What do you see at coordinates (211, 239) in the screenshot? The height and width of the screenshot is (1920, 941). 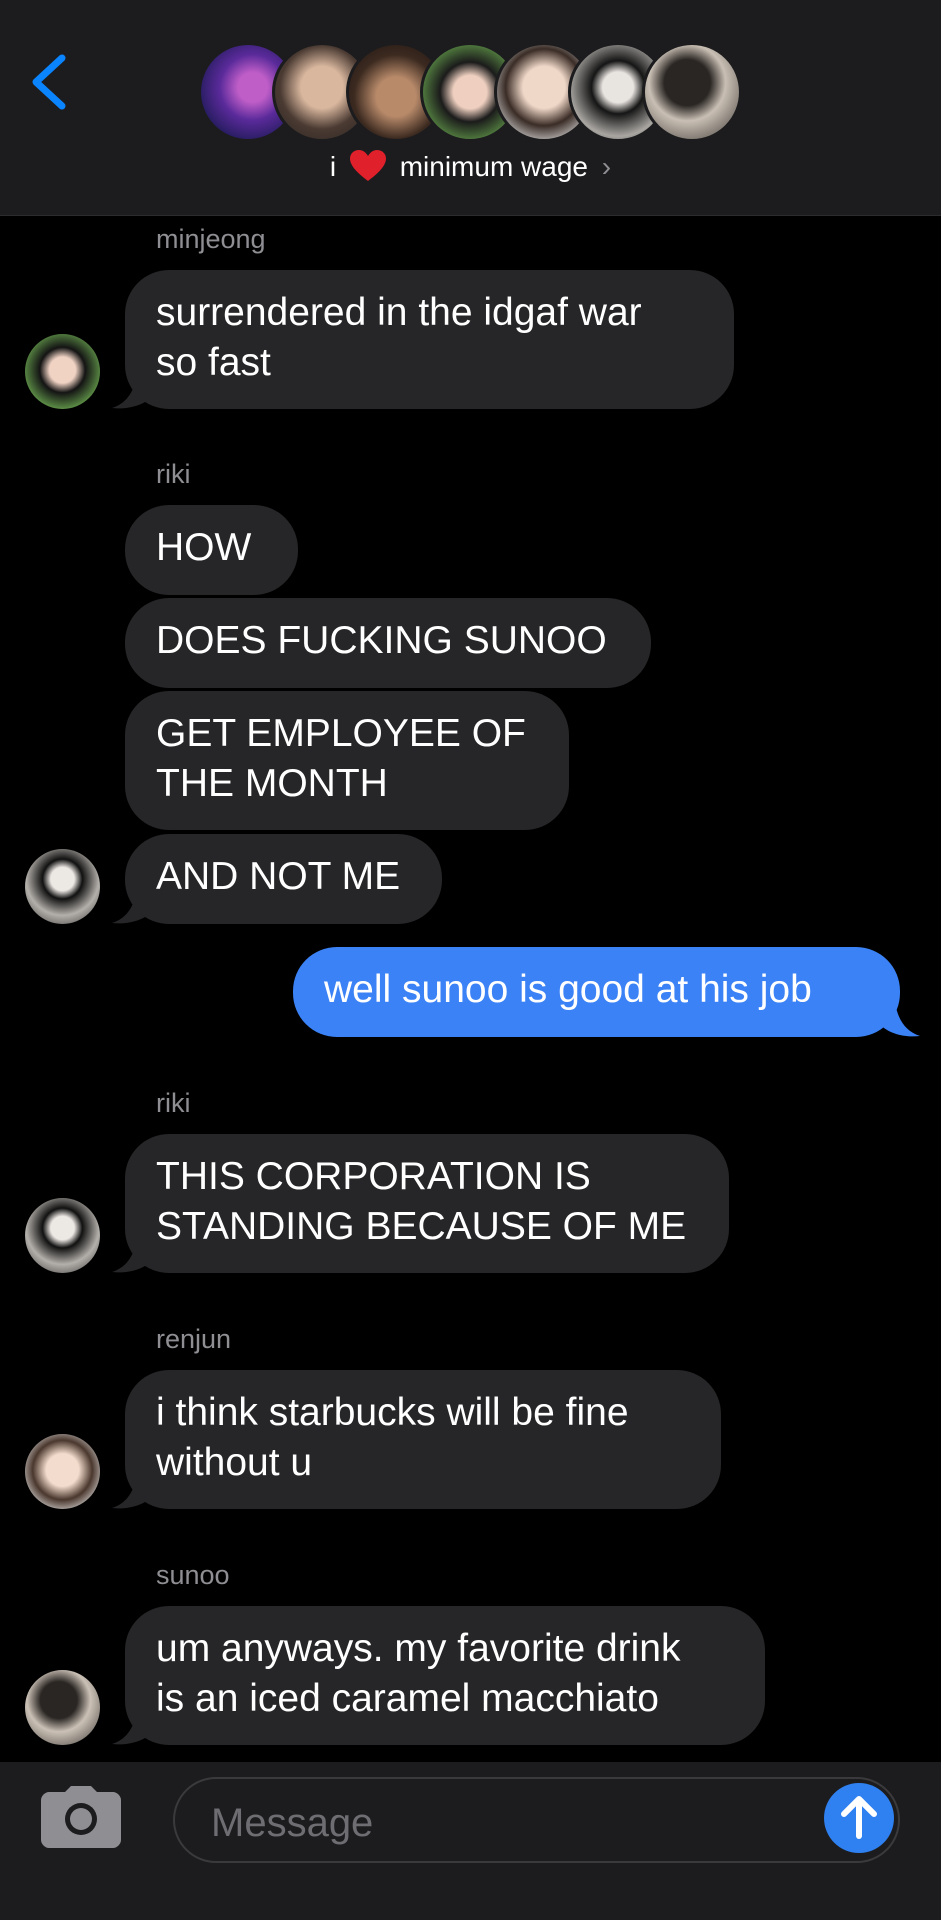 I see `sender-name: minjeong` at bounding box center [211, 239].